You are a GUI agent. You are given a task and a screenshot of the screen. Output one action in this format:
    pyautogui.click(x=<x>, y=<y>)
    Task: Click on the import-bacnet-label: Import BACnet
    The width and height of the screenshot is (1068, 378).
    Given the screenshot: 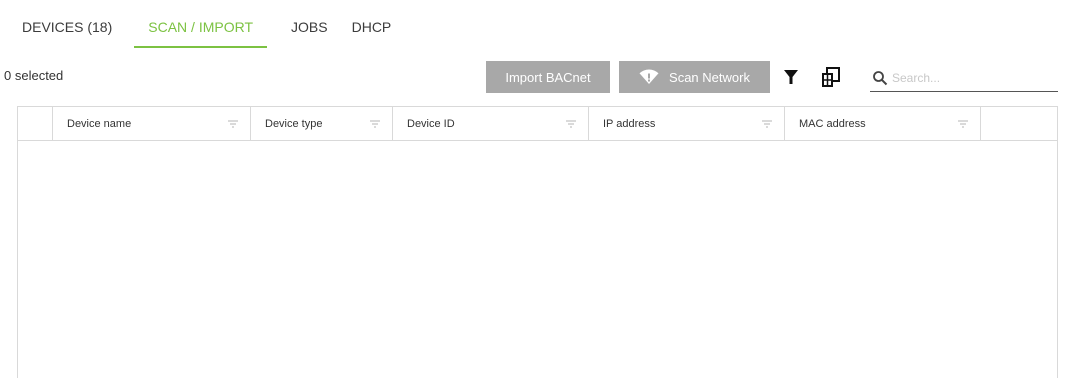 What is the action you would take?
    pyautogui.click(x=548, y=77)
    